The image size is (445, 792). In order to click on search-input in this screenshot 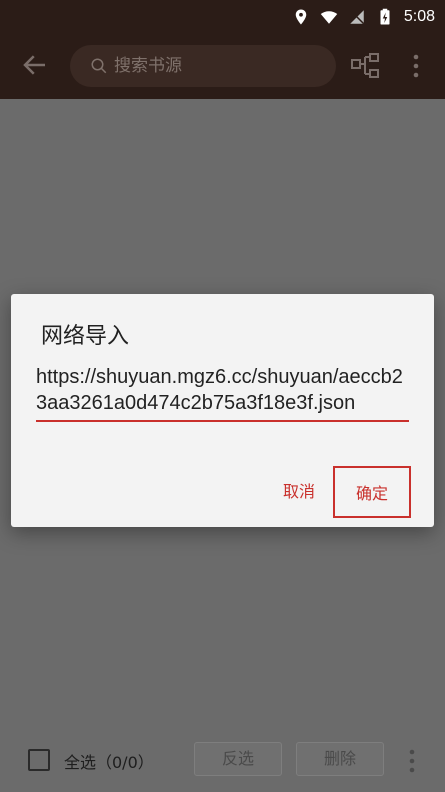, I will do `click(209, 66)`.